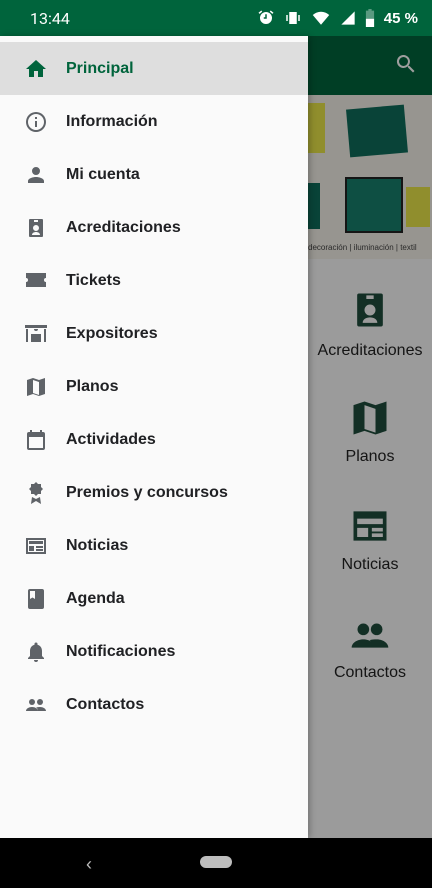  I want to click on ticket-icon, so click(36, 281).